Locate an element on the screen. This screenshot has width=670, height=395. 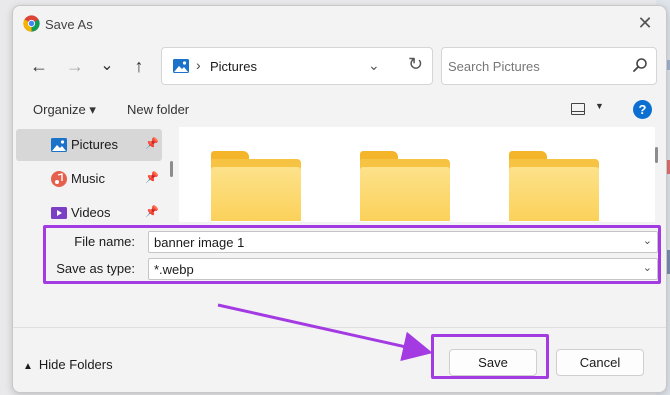
search-icon is located at coordinates (640, 65).